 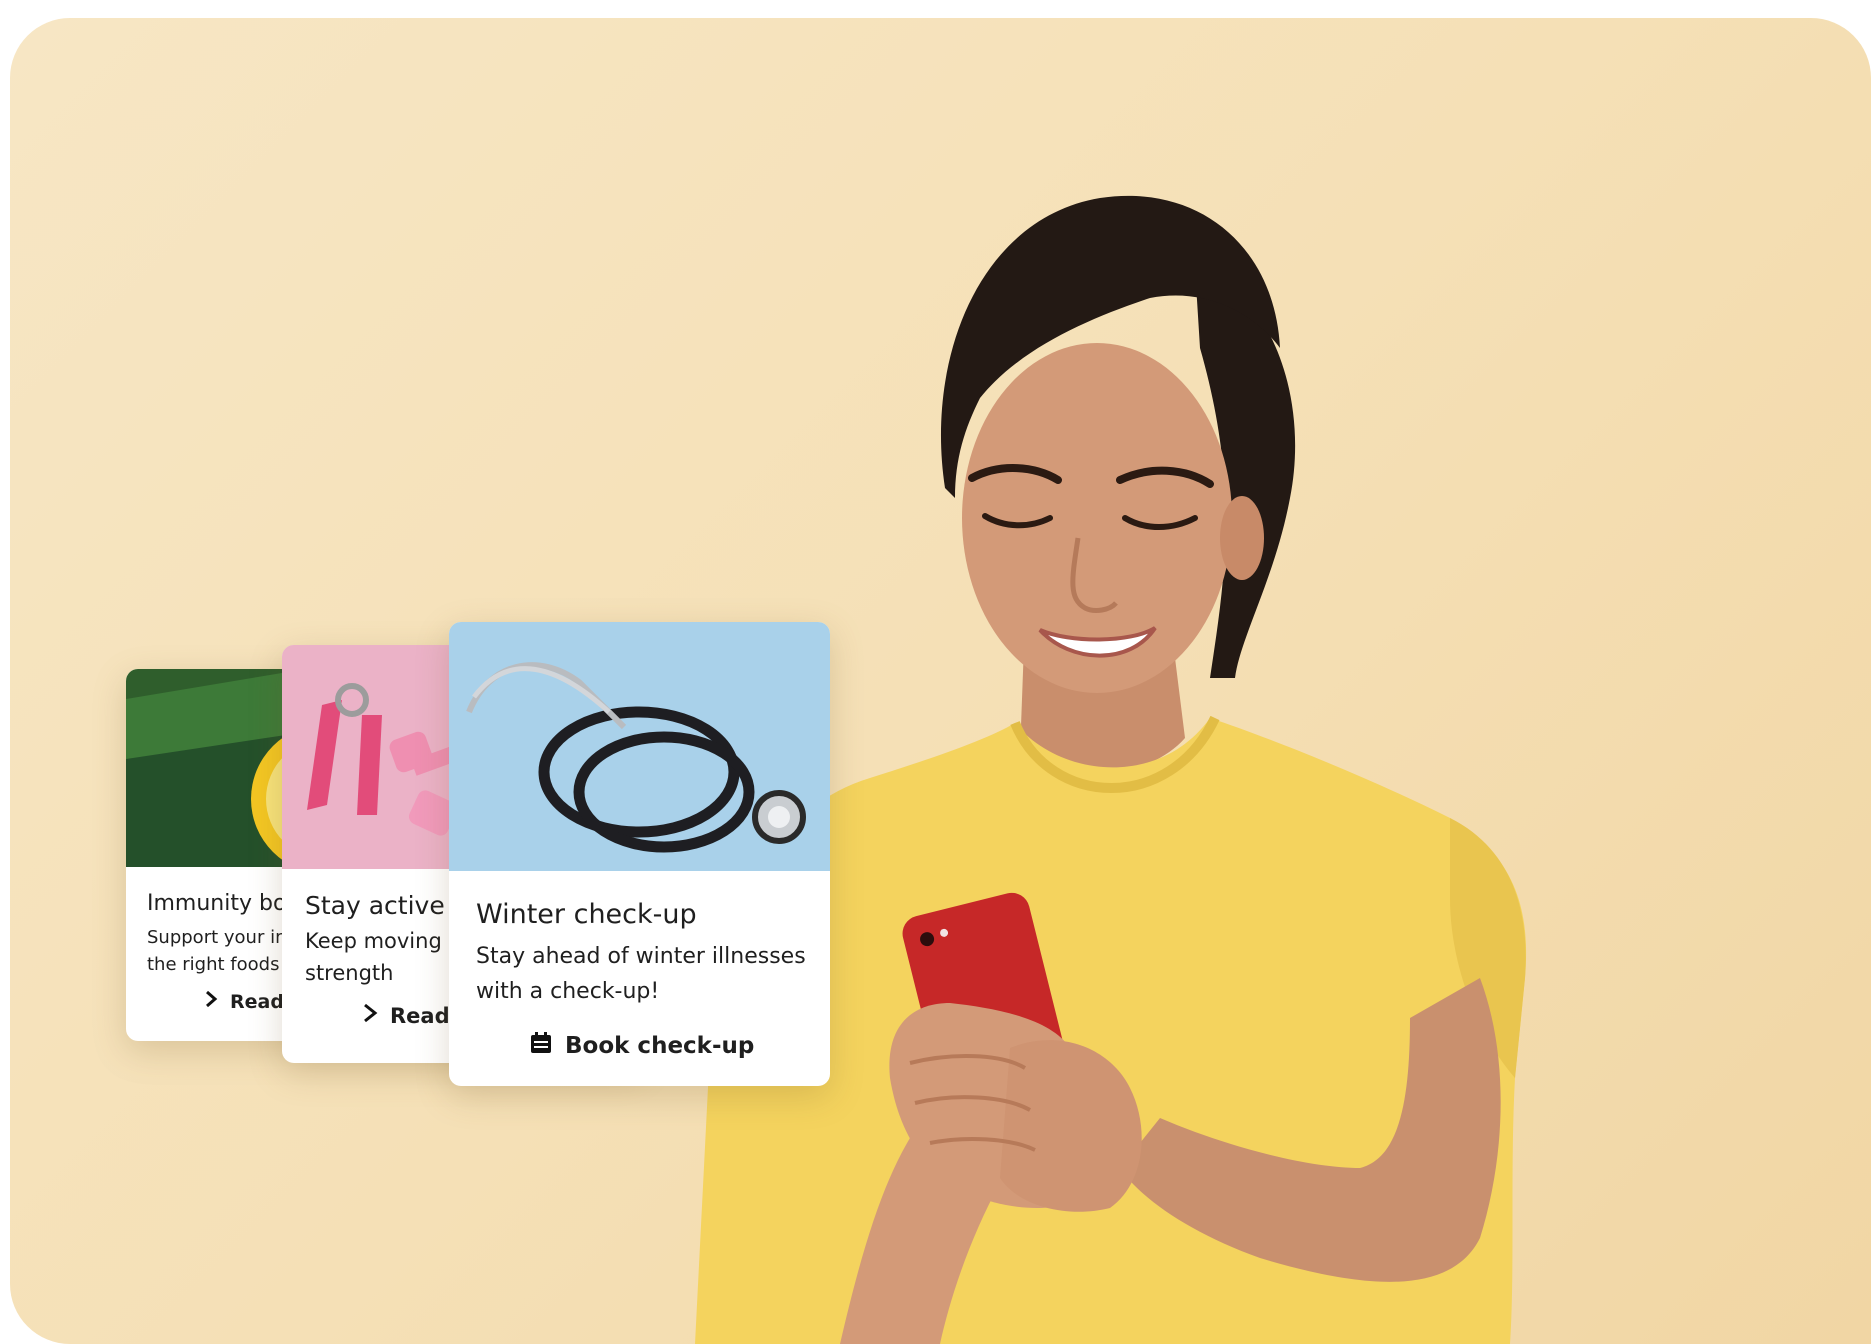 What do you see at coordinates (660, 1046) in the screenshot?
I see `book-check-up-label: Book check-up` at bounding box center [660, 1046].